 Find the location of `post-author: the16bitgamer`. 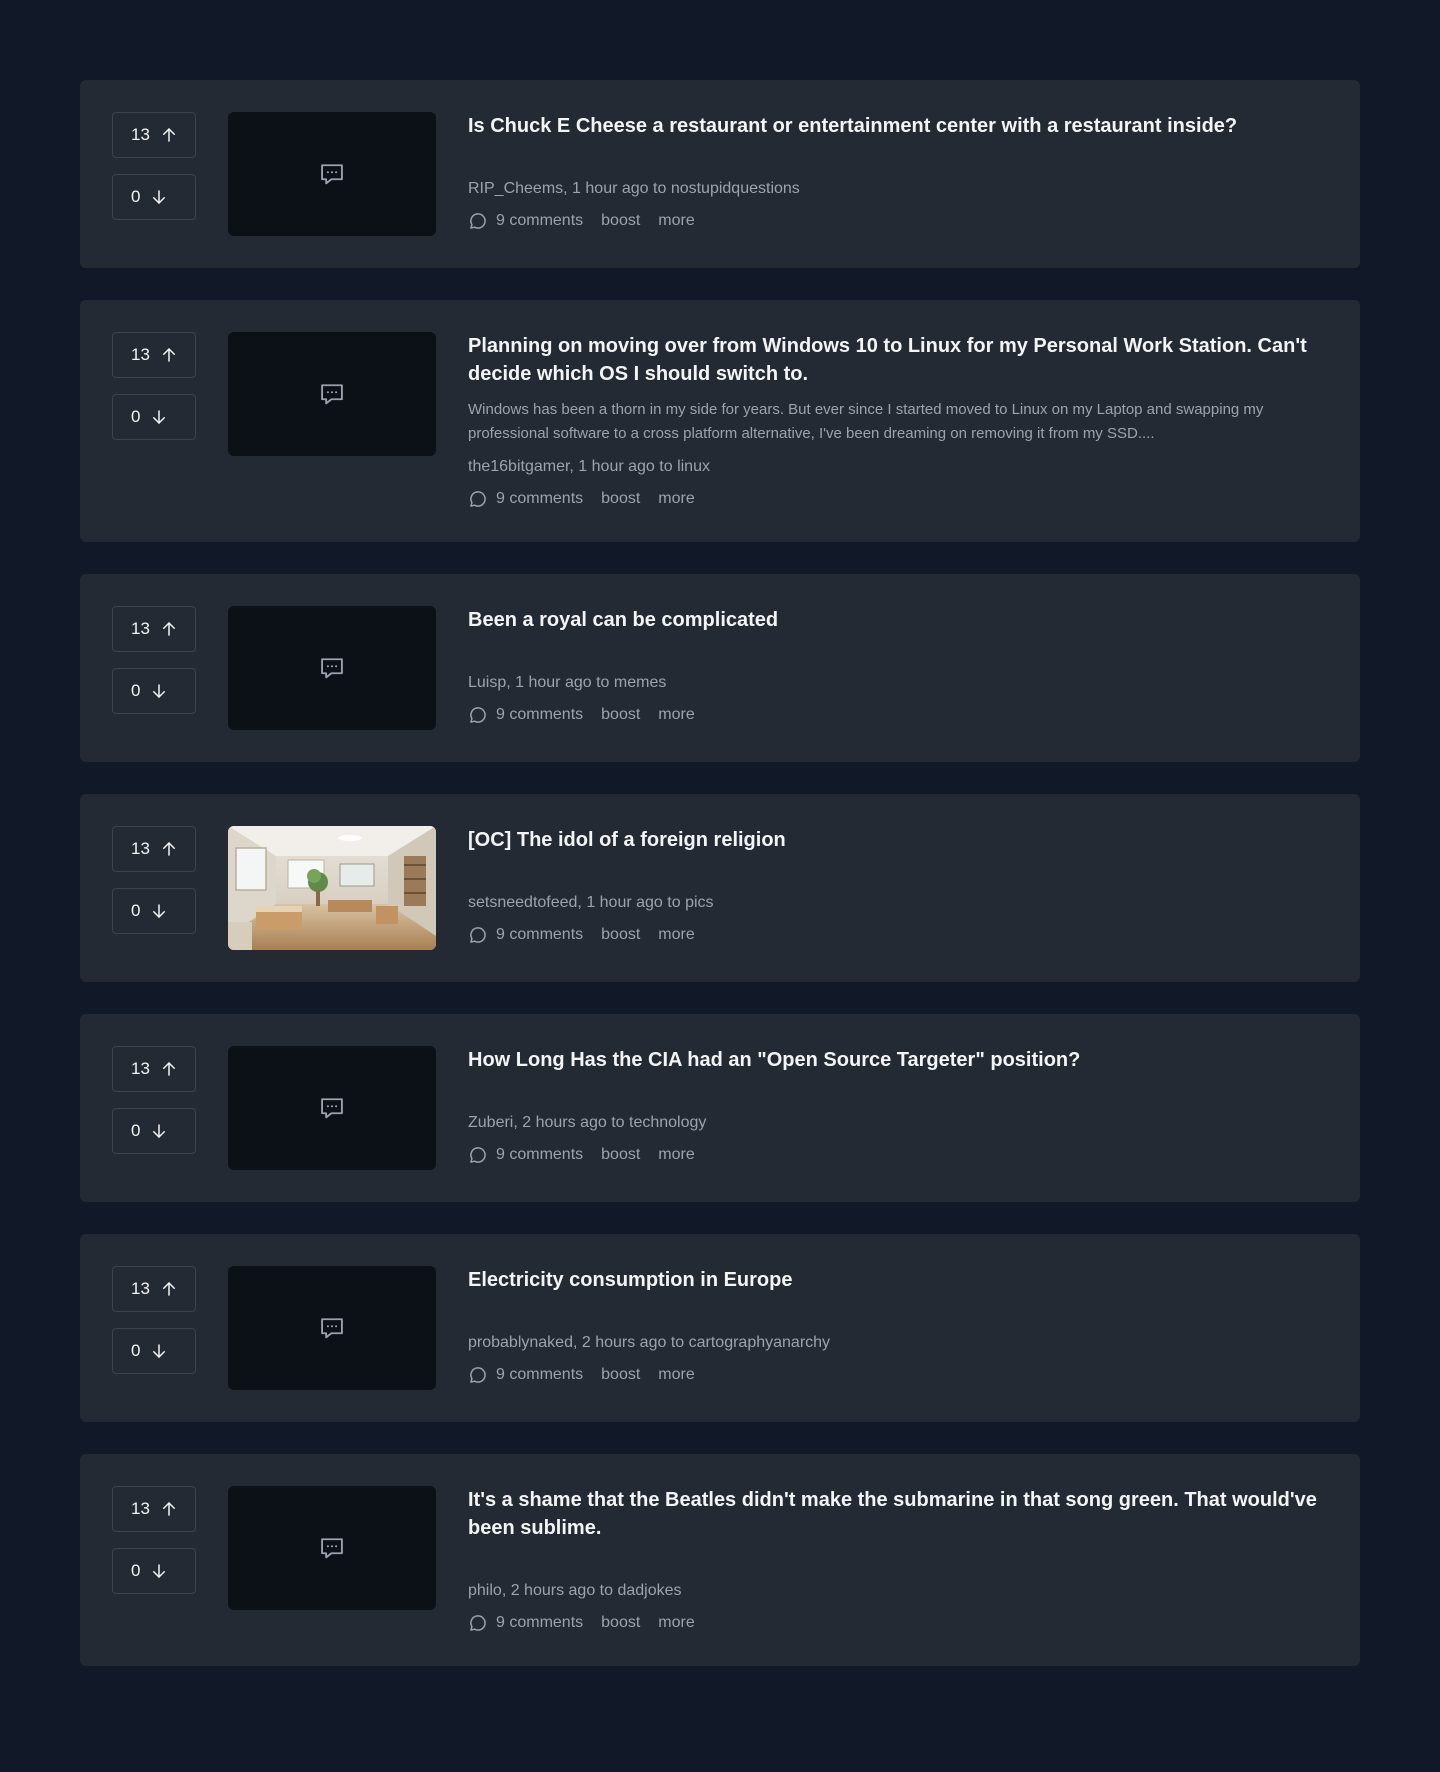

post-author: the16bitgamer is located at coordinates (518, 466).